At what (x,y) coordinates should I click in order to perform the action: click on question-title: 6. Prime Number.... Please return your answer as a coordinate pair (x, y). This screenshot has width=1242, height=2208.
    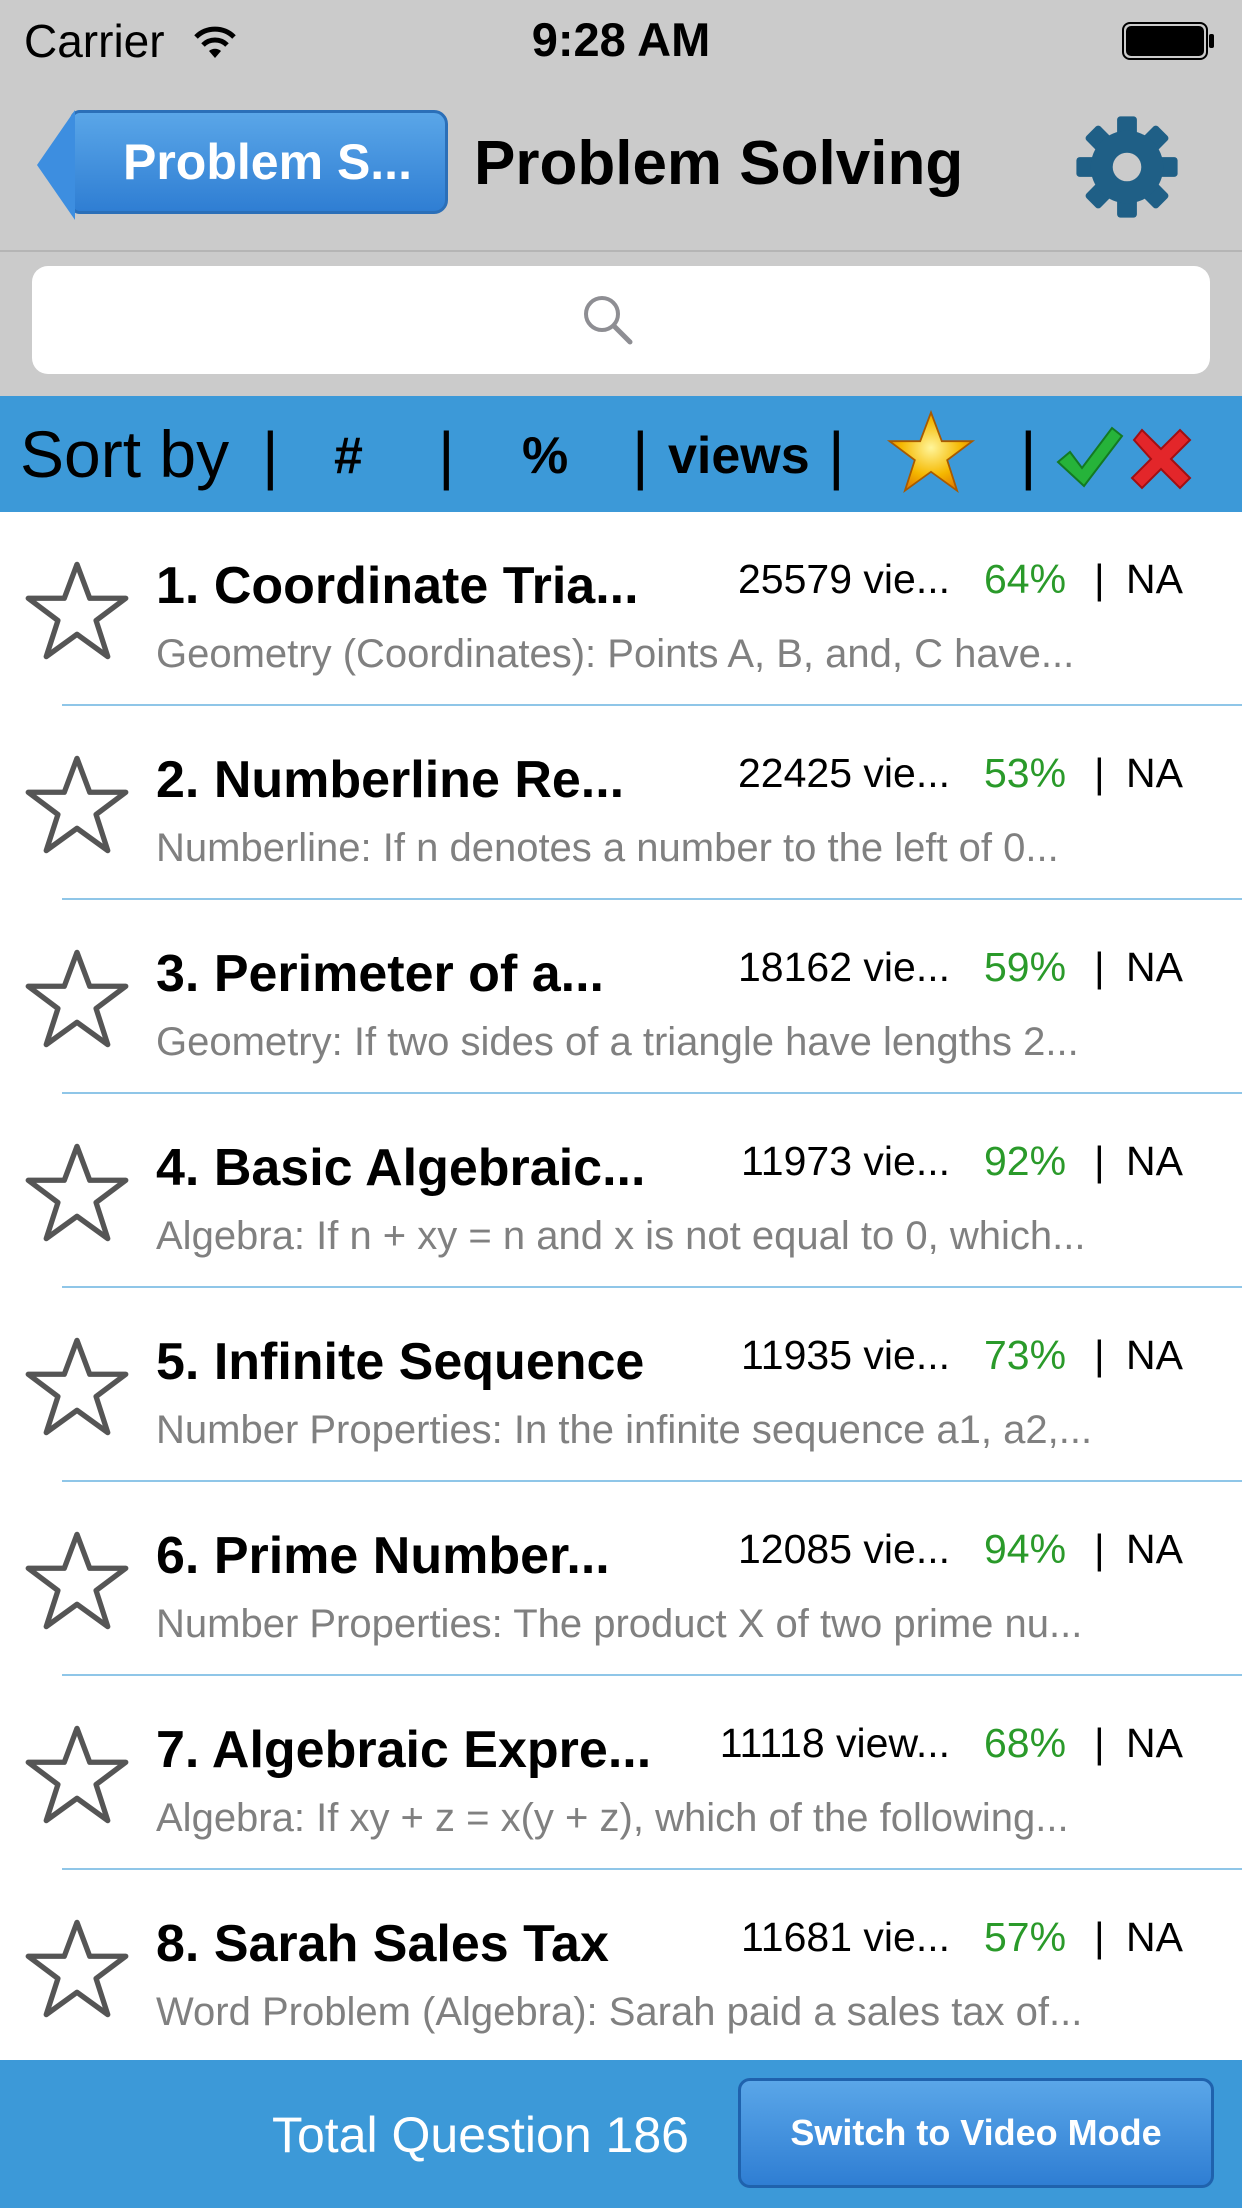
    Looking at the image, I should click on (383, 1556).